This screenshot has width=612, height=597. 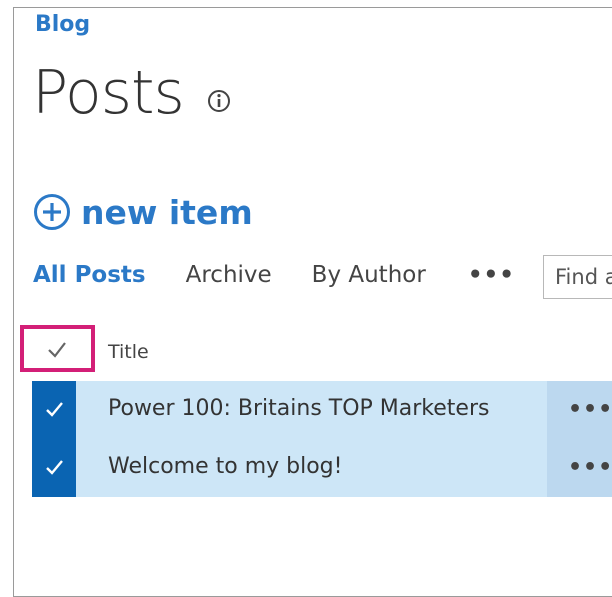 What do you see at coordinates (167, 212) in the screenshot?
I see `new-item-label: new item` at bounding box center [167, 212].